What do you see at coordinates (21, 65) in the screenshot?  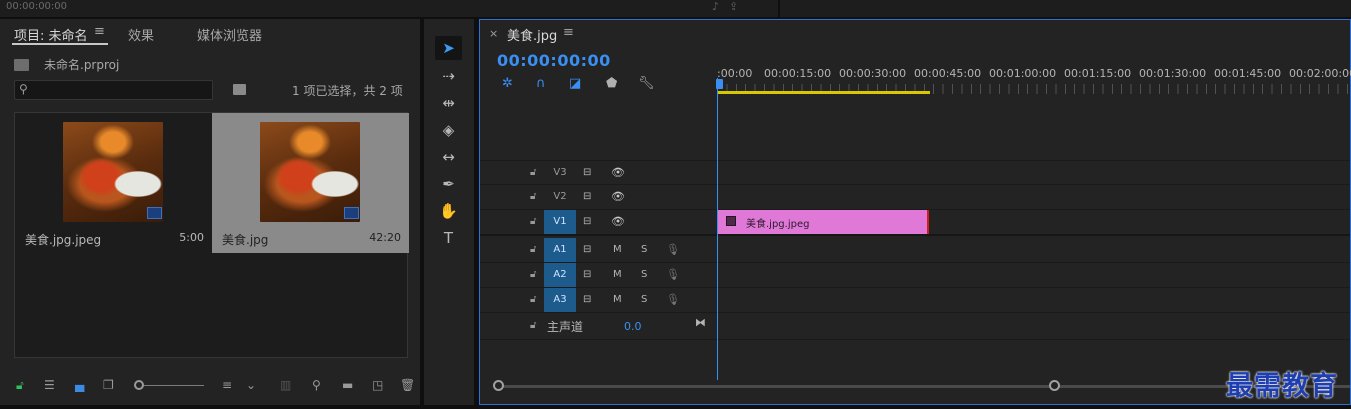 I see `folder-icon` at bounding box center [21, 65].